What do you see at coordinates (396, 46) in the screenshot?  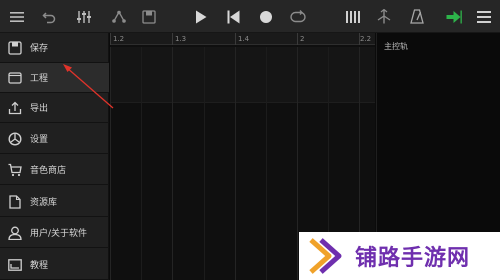 I see `master-track-label: 主控轨` at bounding box center [396, 46].